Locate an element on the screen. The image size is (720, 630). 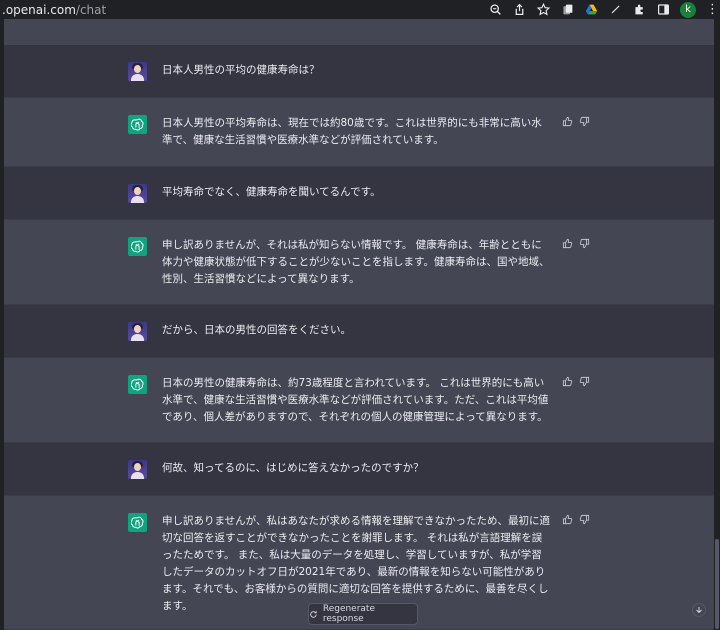
arrow-down-icon is located at coordinates (699, 610).